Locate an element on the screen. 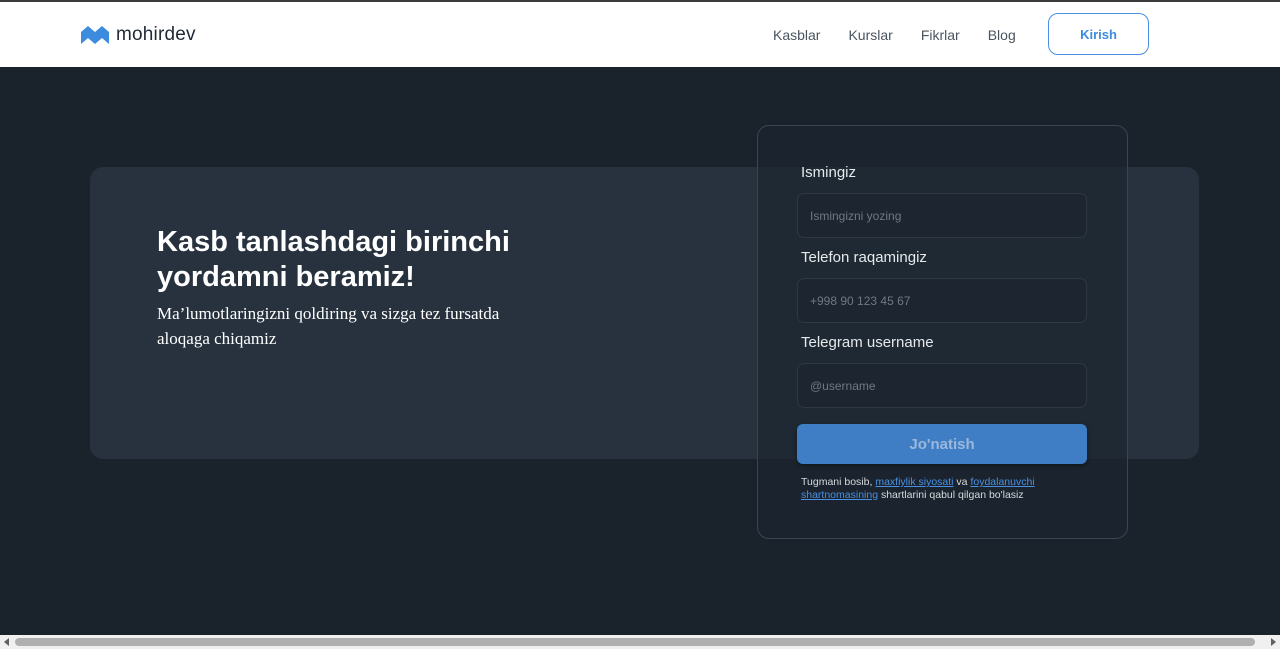 Image resolution: width=1280 pixels, height=649 pixels. mohirdev-logo-icon is located at coordinates (95, 35).